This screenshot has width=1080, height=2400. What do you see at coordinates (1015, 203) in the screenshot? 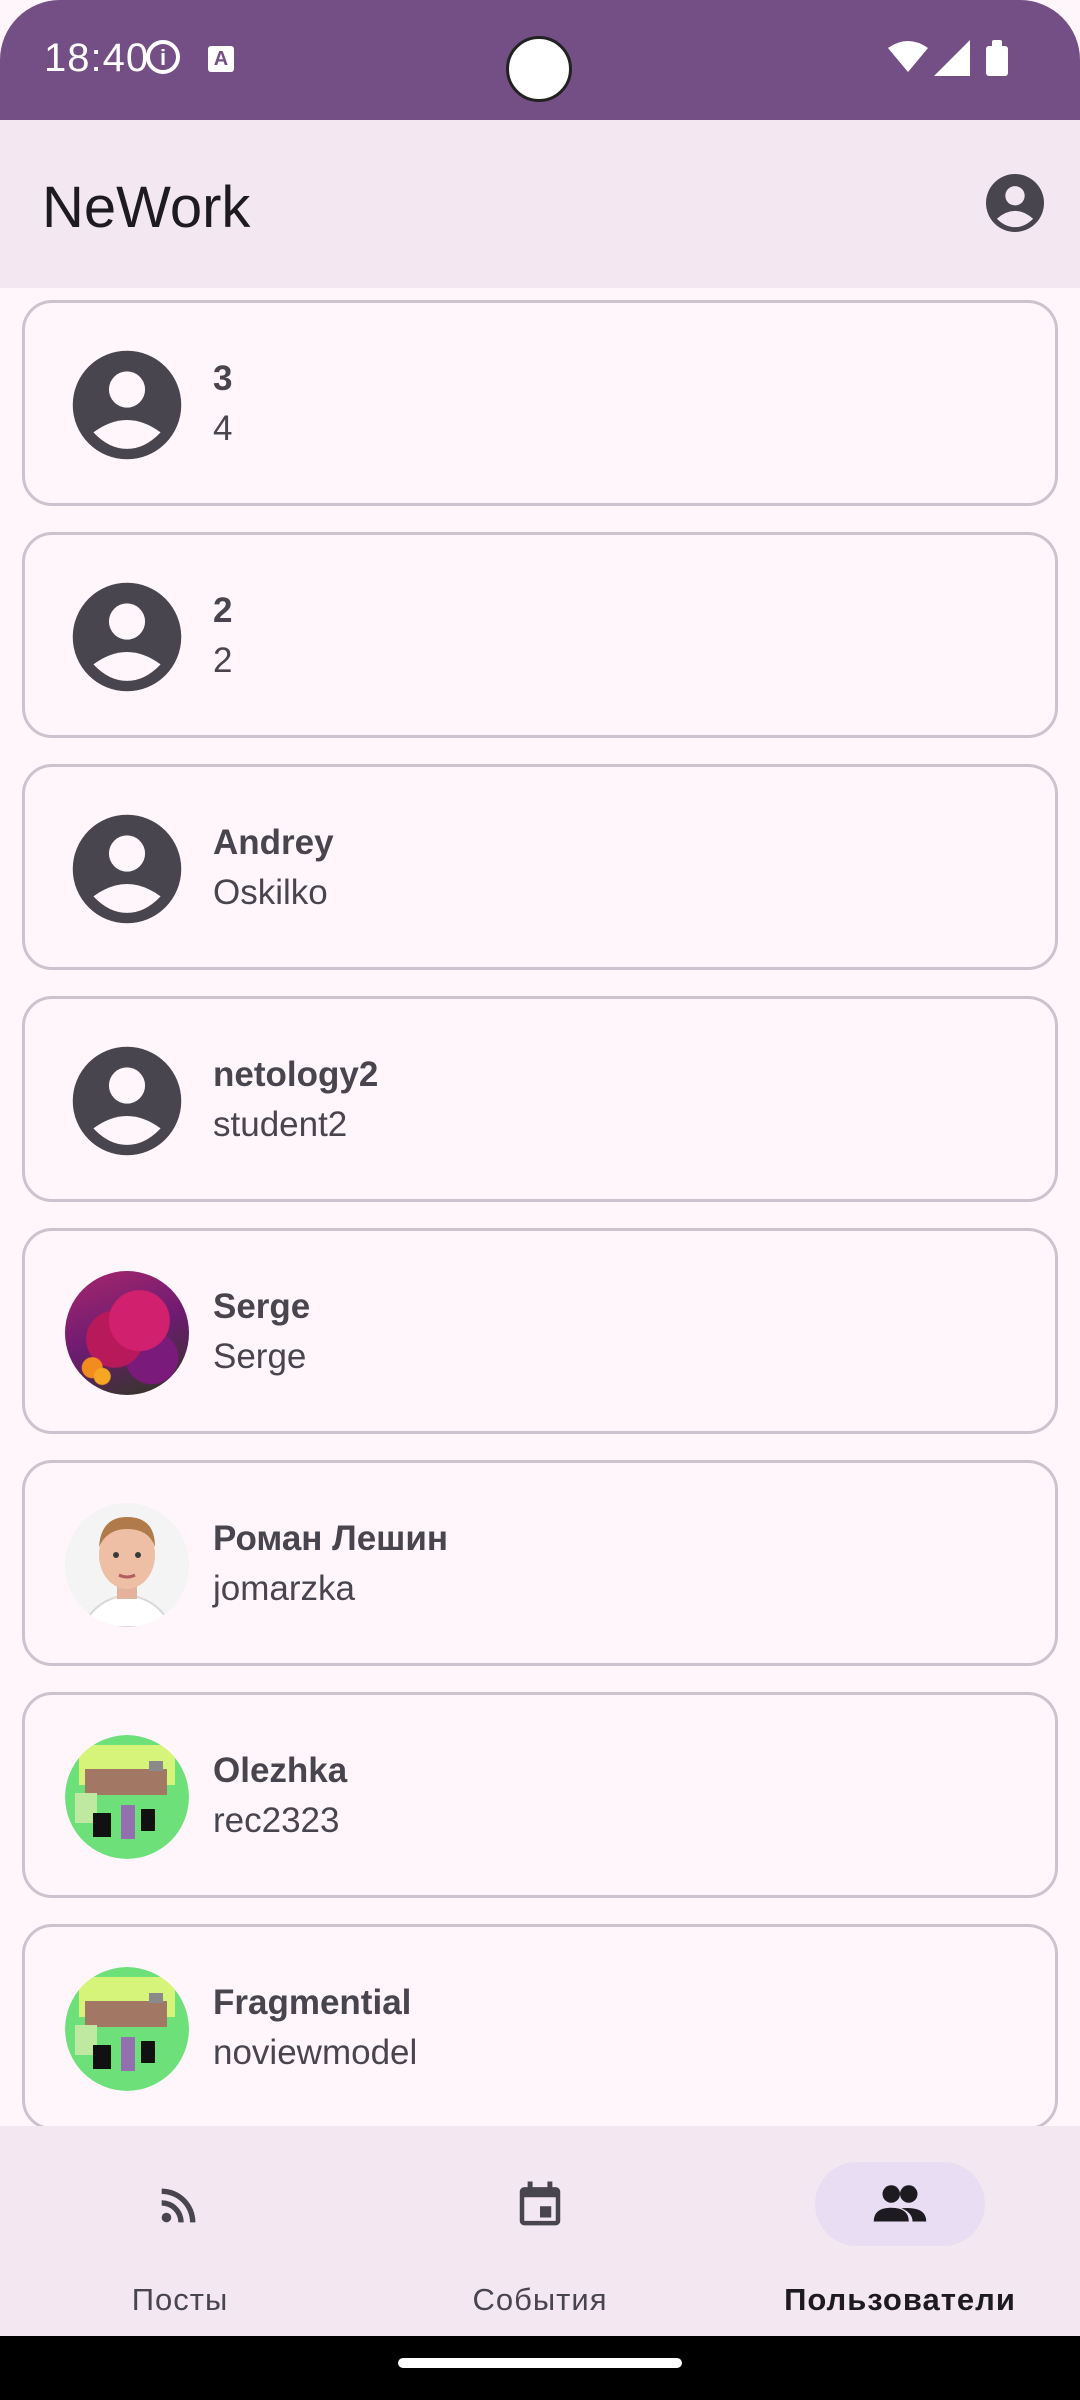
I see `account-circle-icon` at bounding box center [1015, 203].